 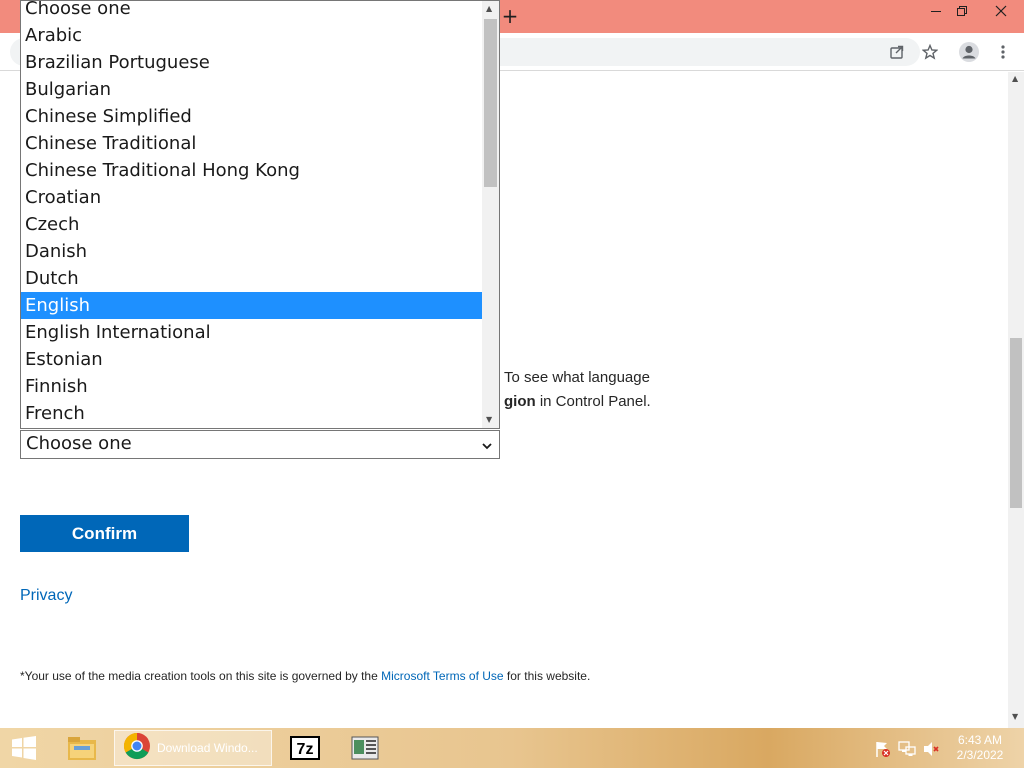 What do you see at coordinates (252, 359) in the screenshot?
I see `language-option: Estonian` at bounding box center [252, 359].